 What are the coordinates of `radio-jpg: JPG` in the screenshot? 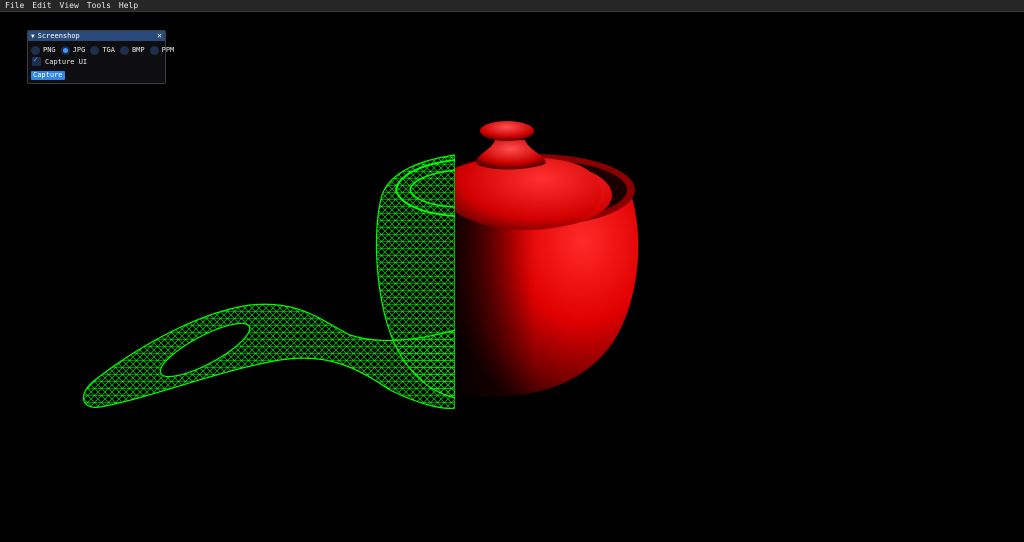 It's located at (73, 50).